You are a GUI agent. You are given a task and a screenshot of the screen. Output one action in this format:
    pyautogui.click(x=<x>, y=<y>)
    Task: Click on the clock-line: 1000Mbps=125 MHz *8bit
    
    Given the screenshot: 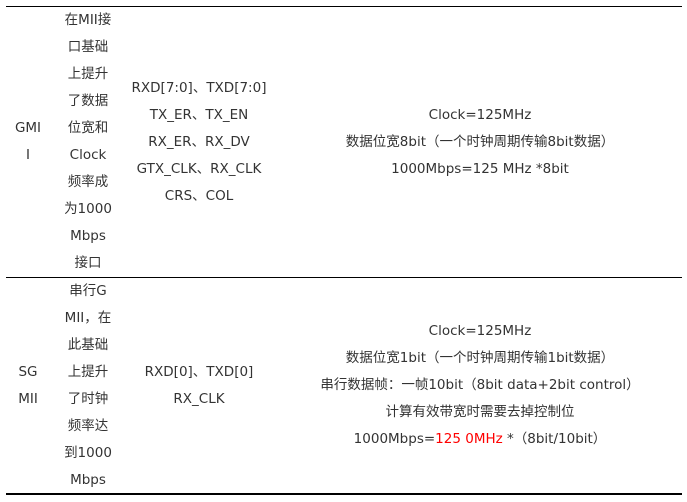 What is the action you would take?
    pyautogui.click(x=480, y=168)
    